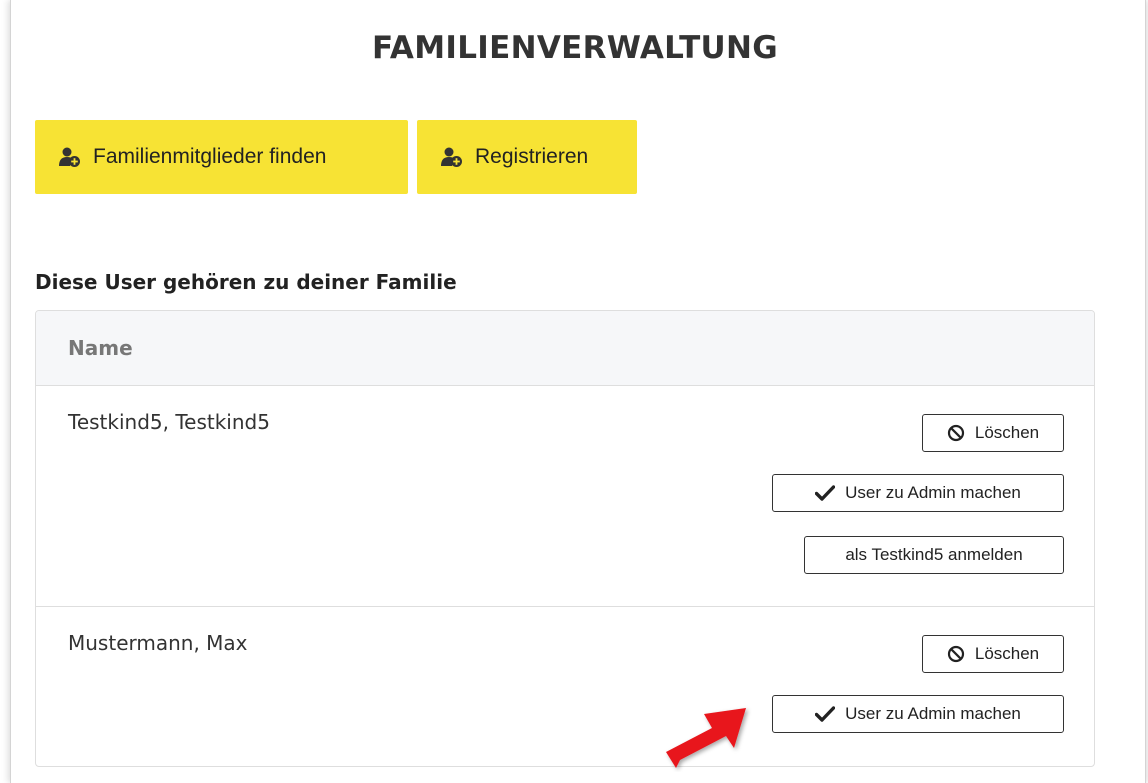  Describe the element at coordinates (246, 282) in the screenshot. I see `family-members-heading: Diese User gehören zu deiner Familie` at that location.